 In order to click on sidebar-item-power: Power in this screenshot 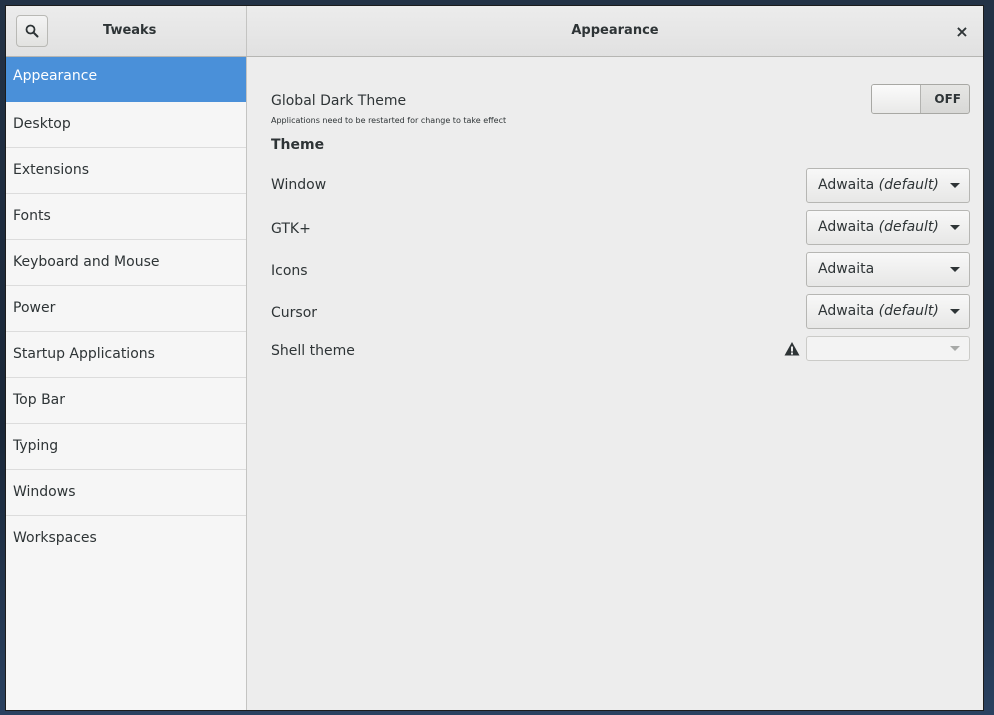, I will do `click(126, 309)`.